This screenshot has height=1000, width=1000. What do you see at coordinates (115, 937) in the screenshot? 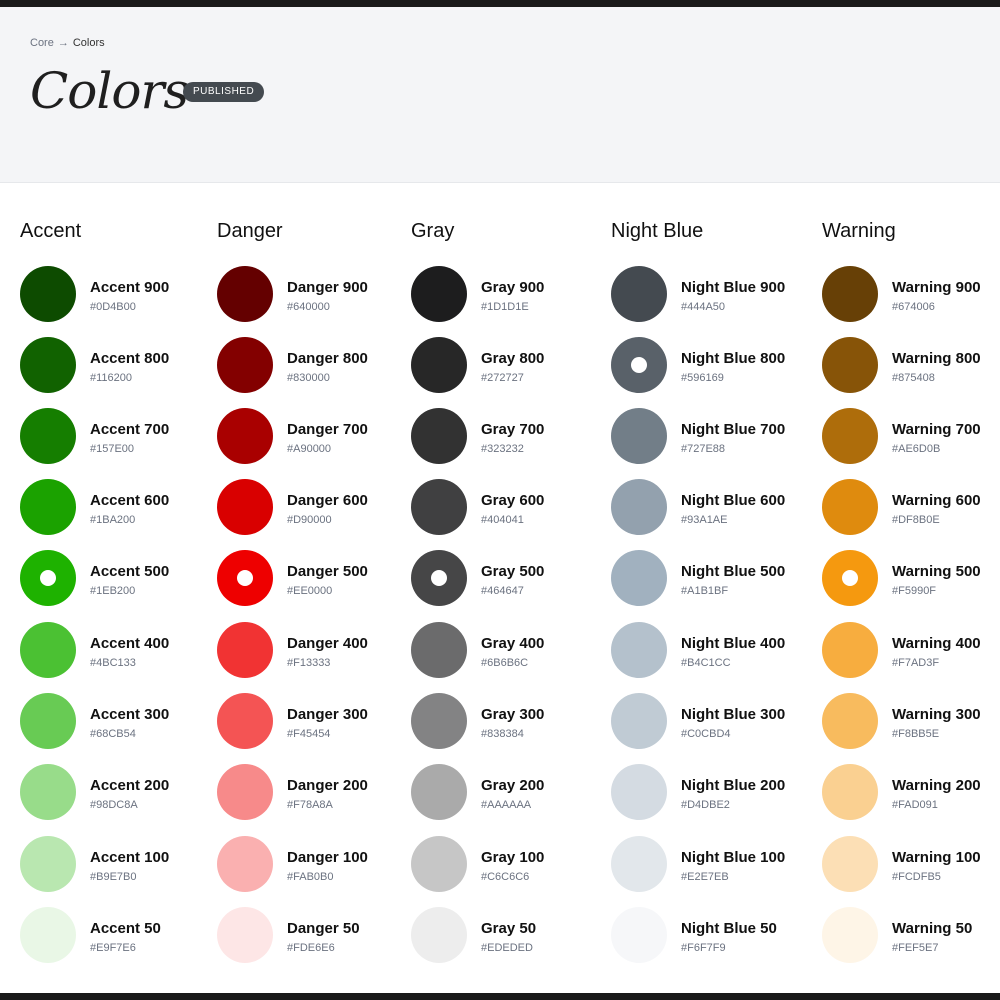
I see `color-swatch: Accent 50 #E9F7E6` at bounding box center [115, 937].